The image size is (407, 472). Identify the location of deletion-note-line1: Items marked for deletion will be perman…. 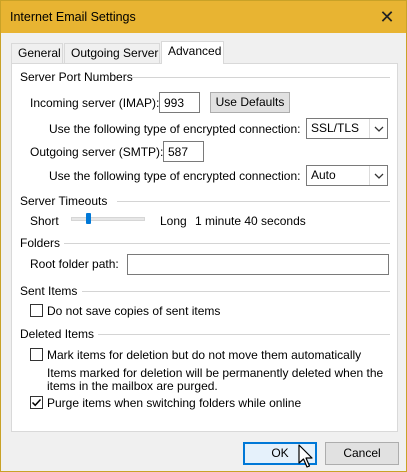
(215, 373).